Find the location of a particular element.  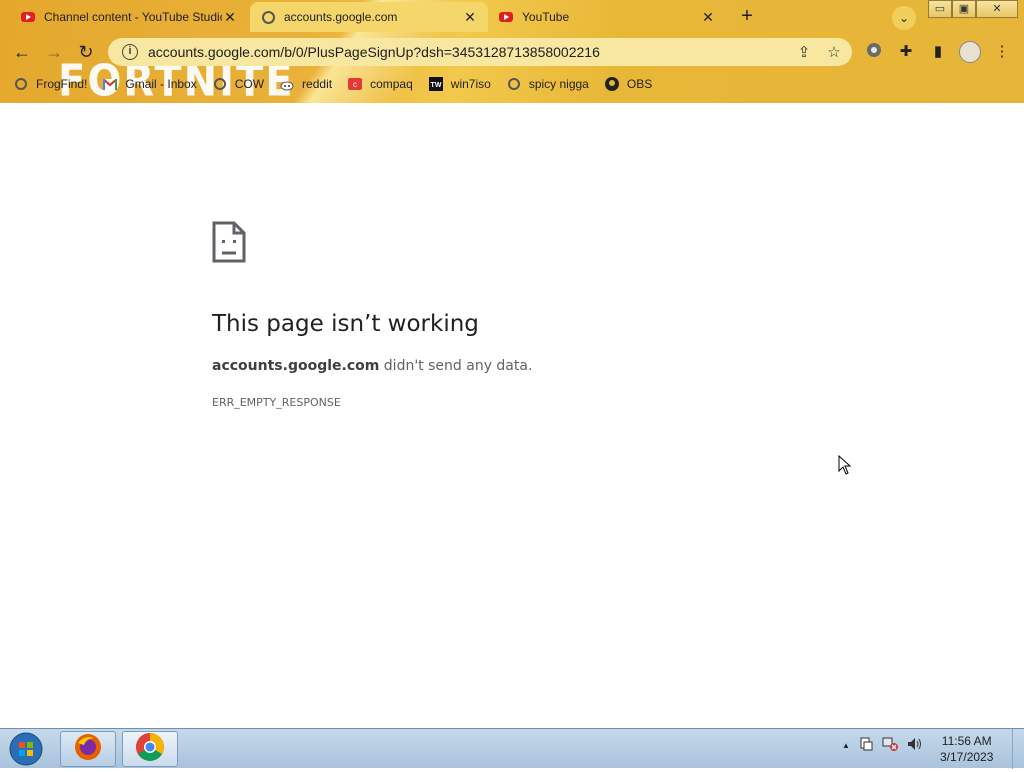

bookmark-cow: COW is located at coordinates (238, 84).